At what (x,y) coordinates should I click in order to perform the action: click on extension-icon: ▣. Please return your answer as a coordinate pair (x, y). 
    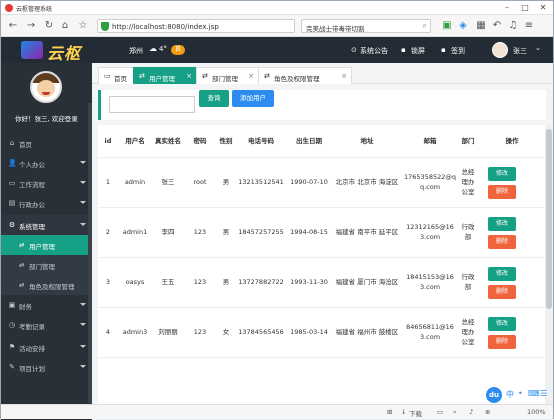
    Looking at the image, I should click on (447, 26).